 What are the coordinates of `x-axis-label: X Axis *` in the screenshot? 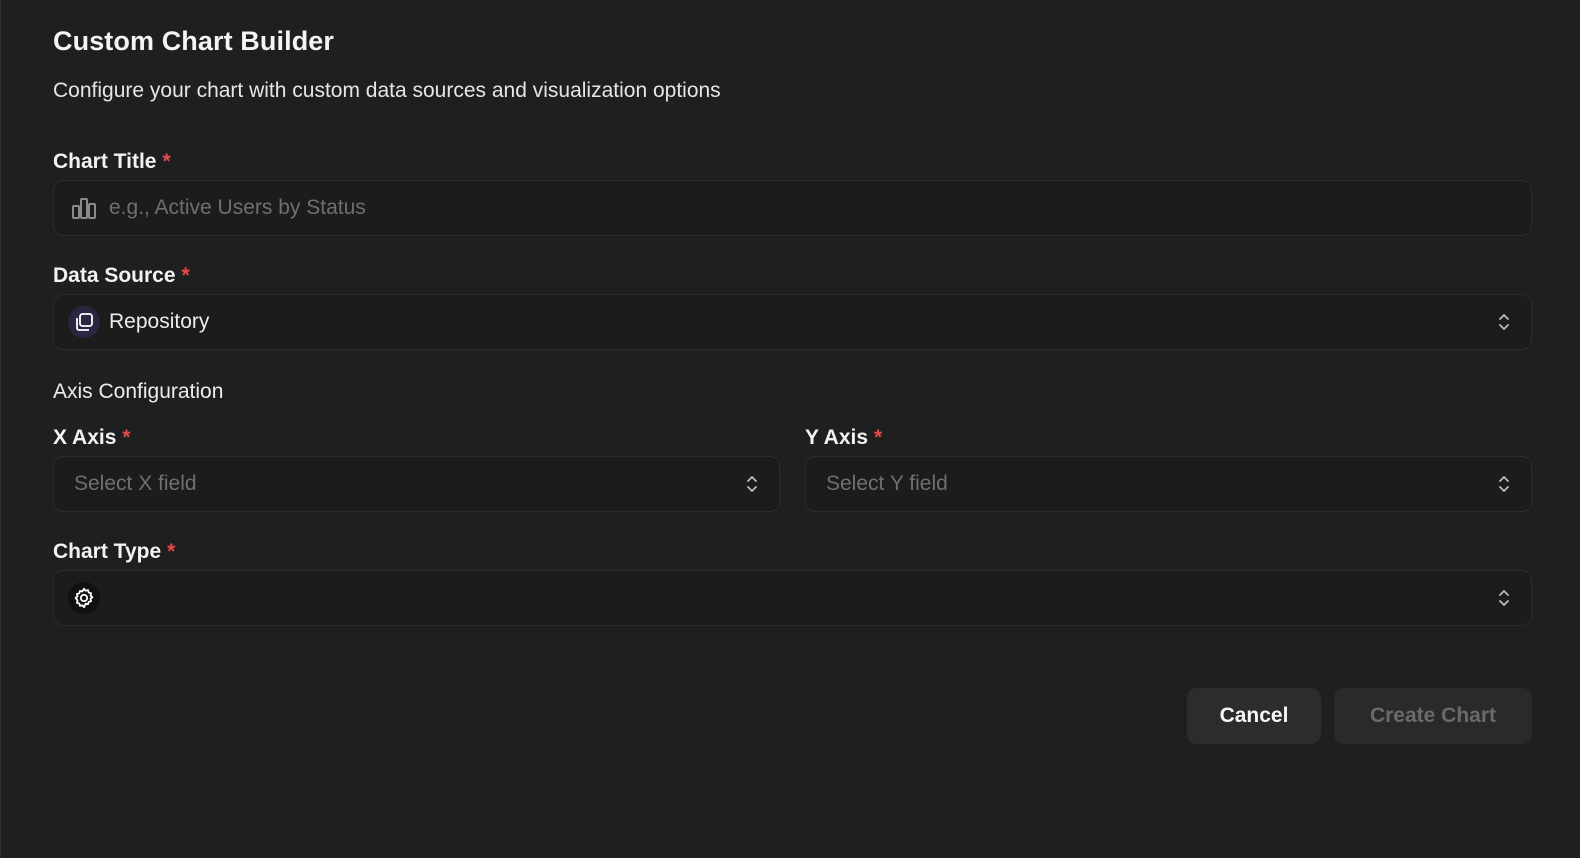 It's located at (92, 438).